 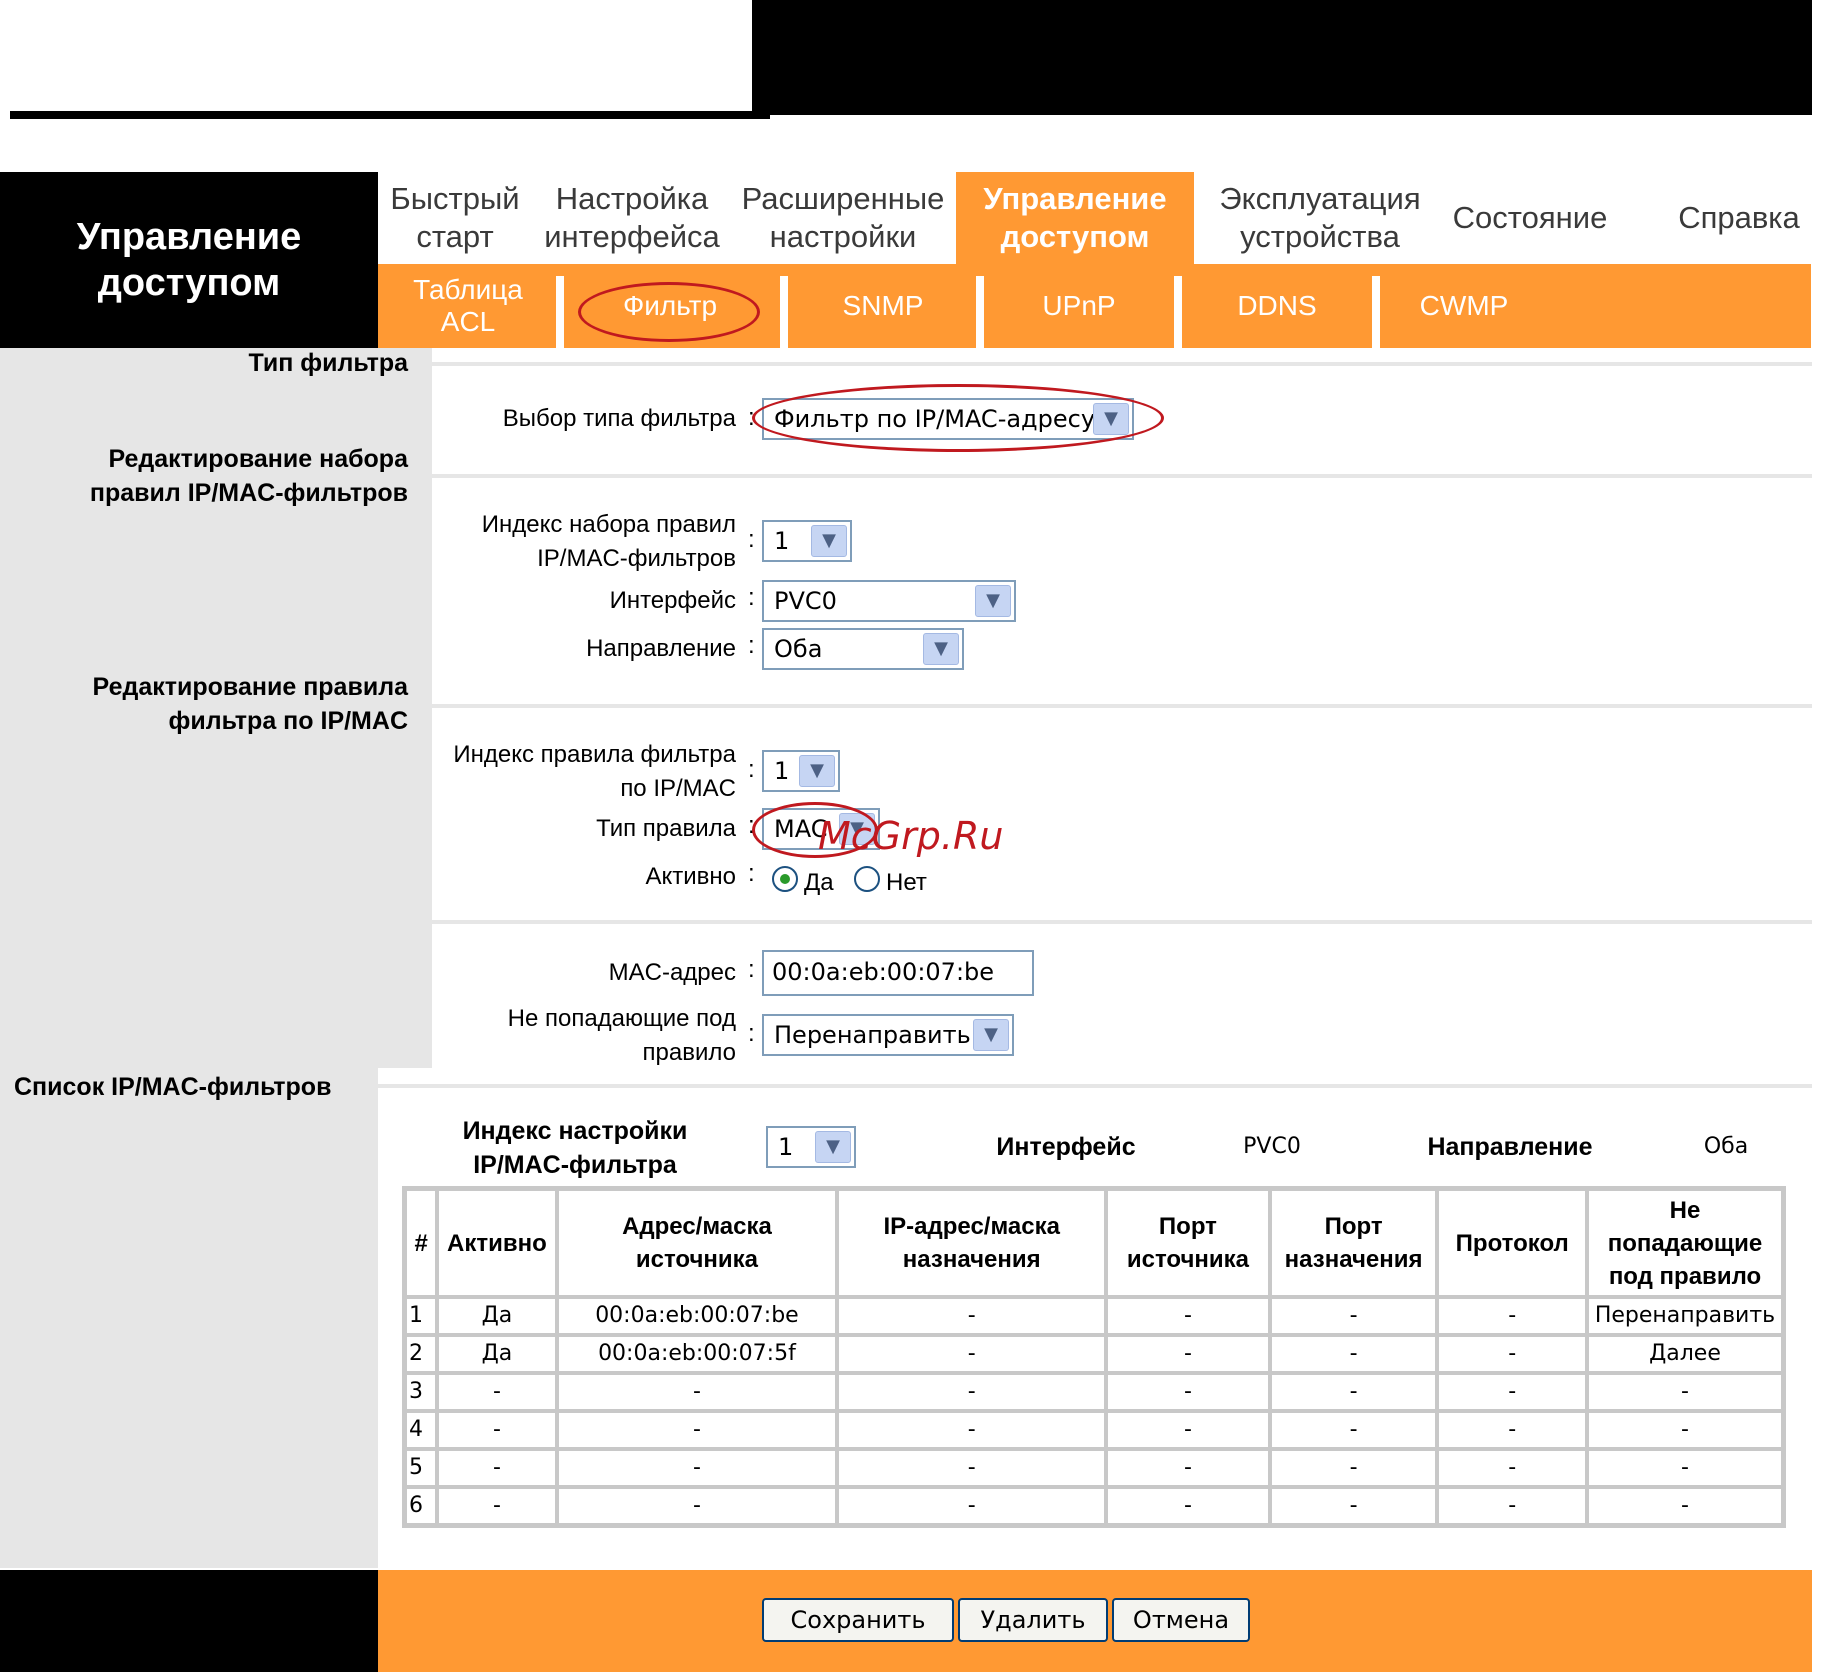 What do you see at coordinates (867, 879) in the screenshot?
I see `active-no-radio` at bounding box center [867, 879].